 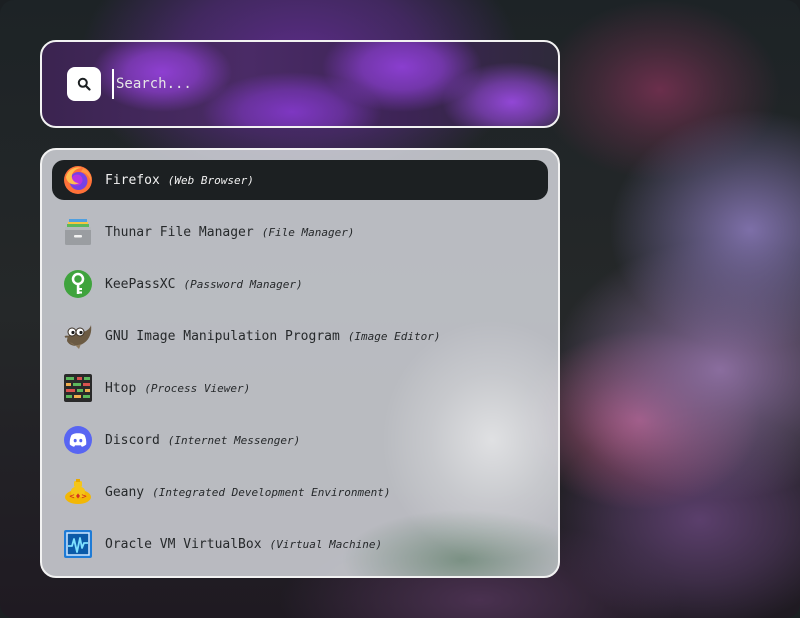 What do you see at coordinates (183, 544) in the screenshot?
I see `result-name: Oracle VM VirtualBox` at bounding box center [183, 544].